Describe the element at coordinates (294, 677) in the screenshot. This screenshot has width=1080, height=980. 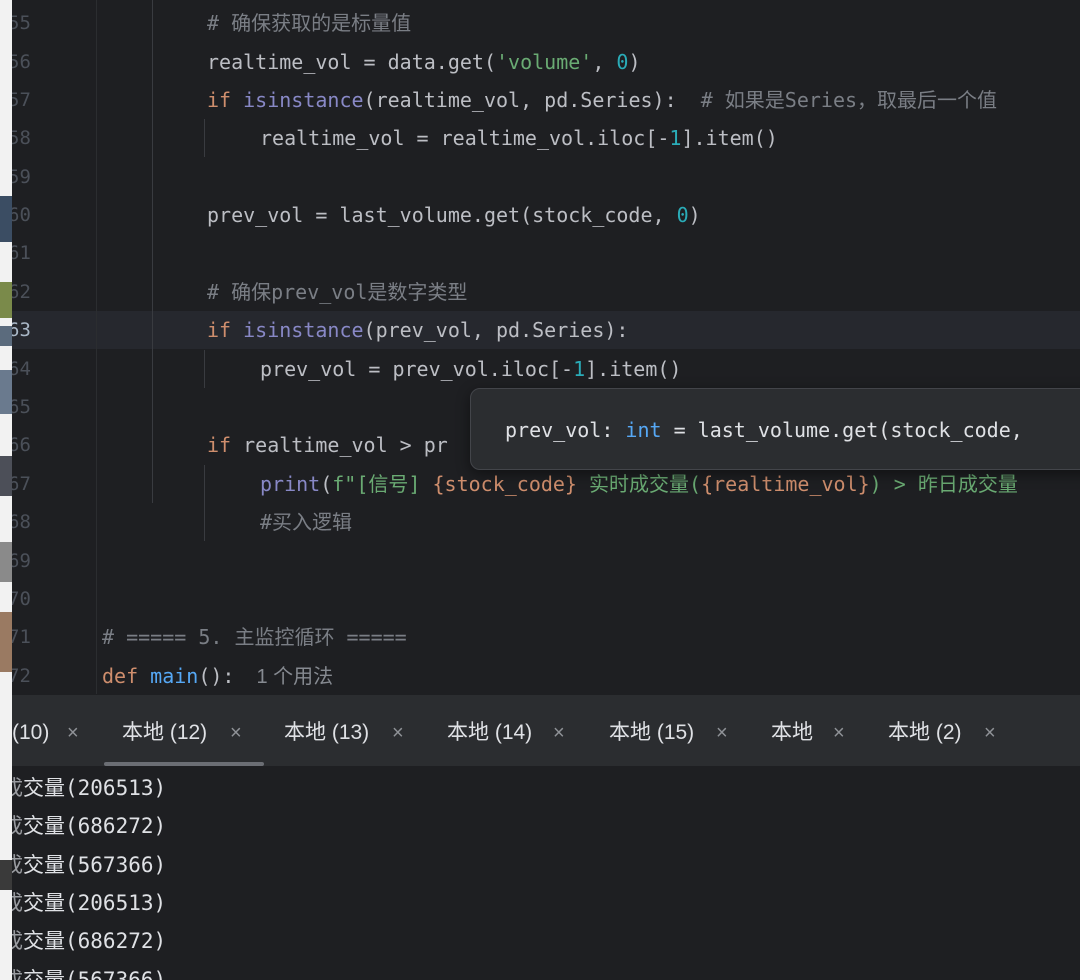
I see `usage-hint: 1 个用法` at that location.